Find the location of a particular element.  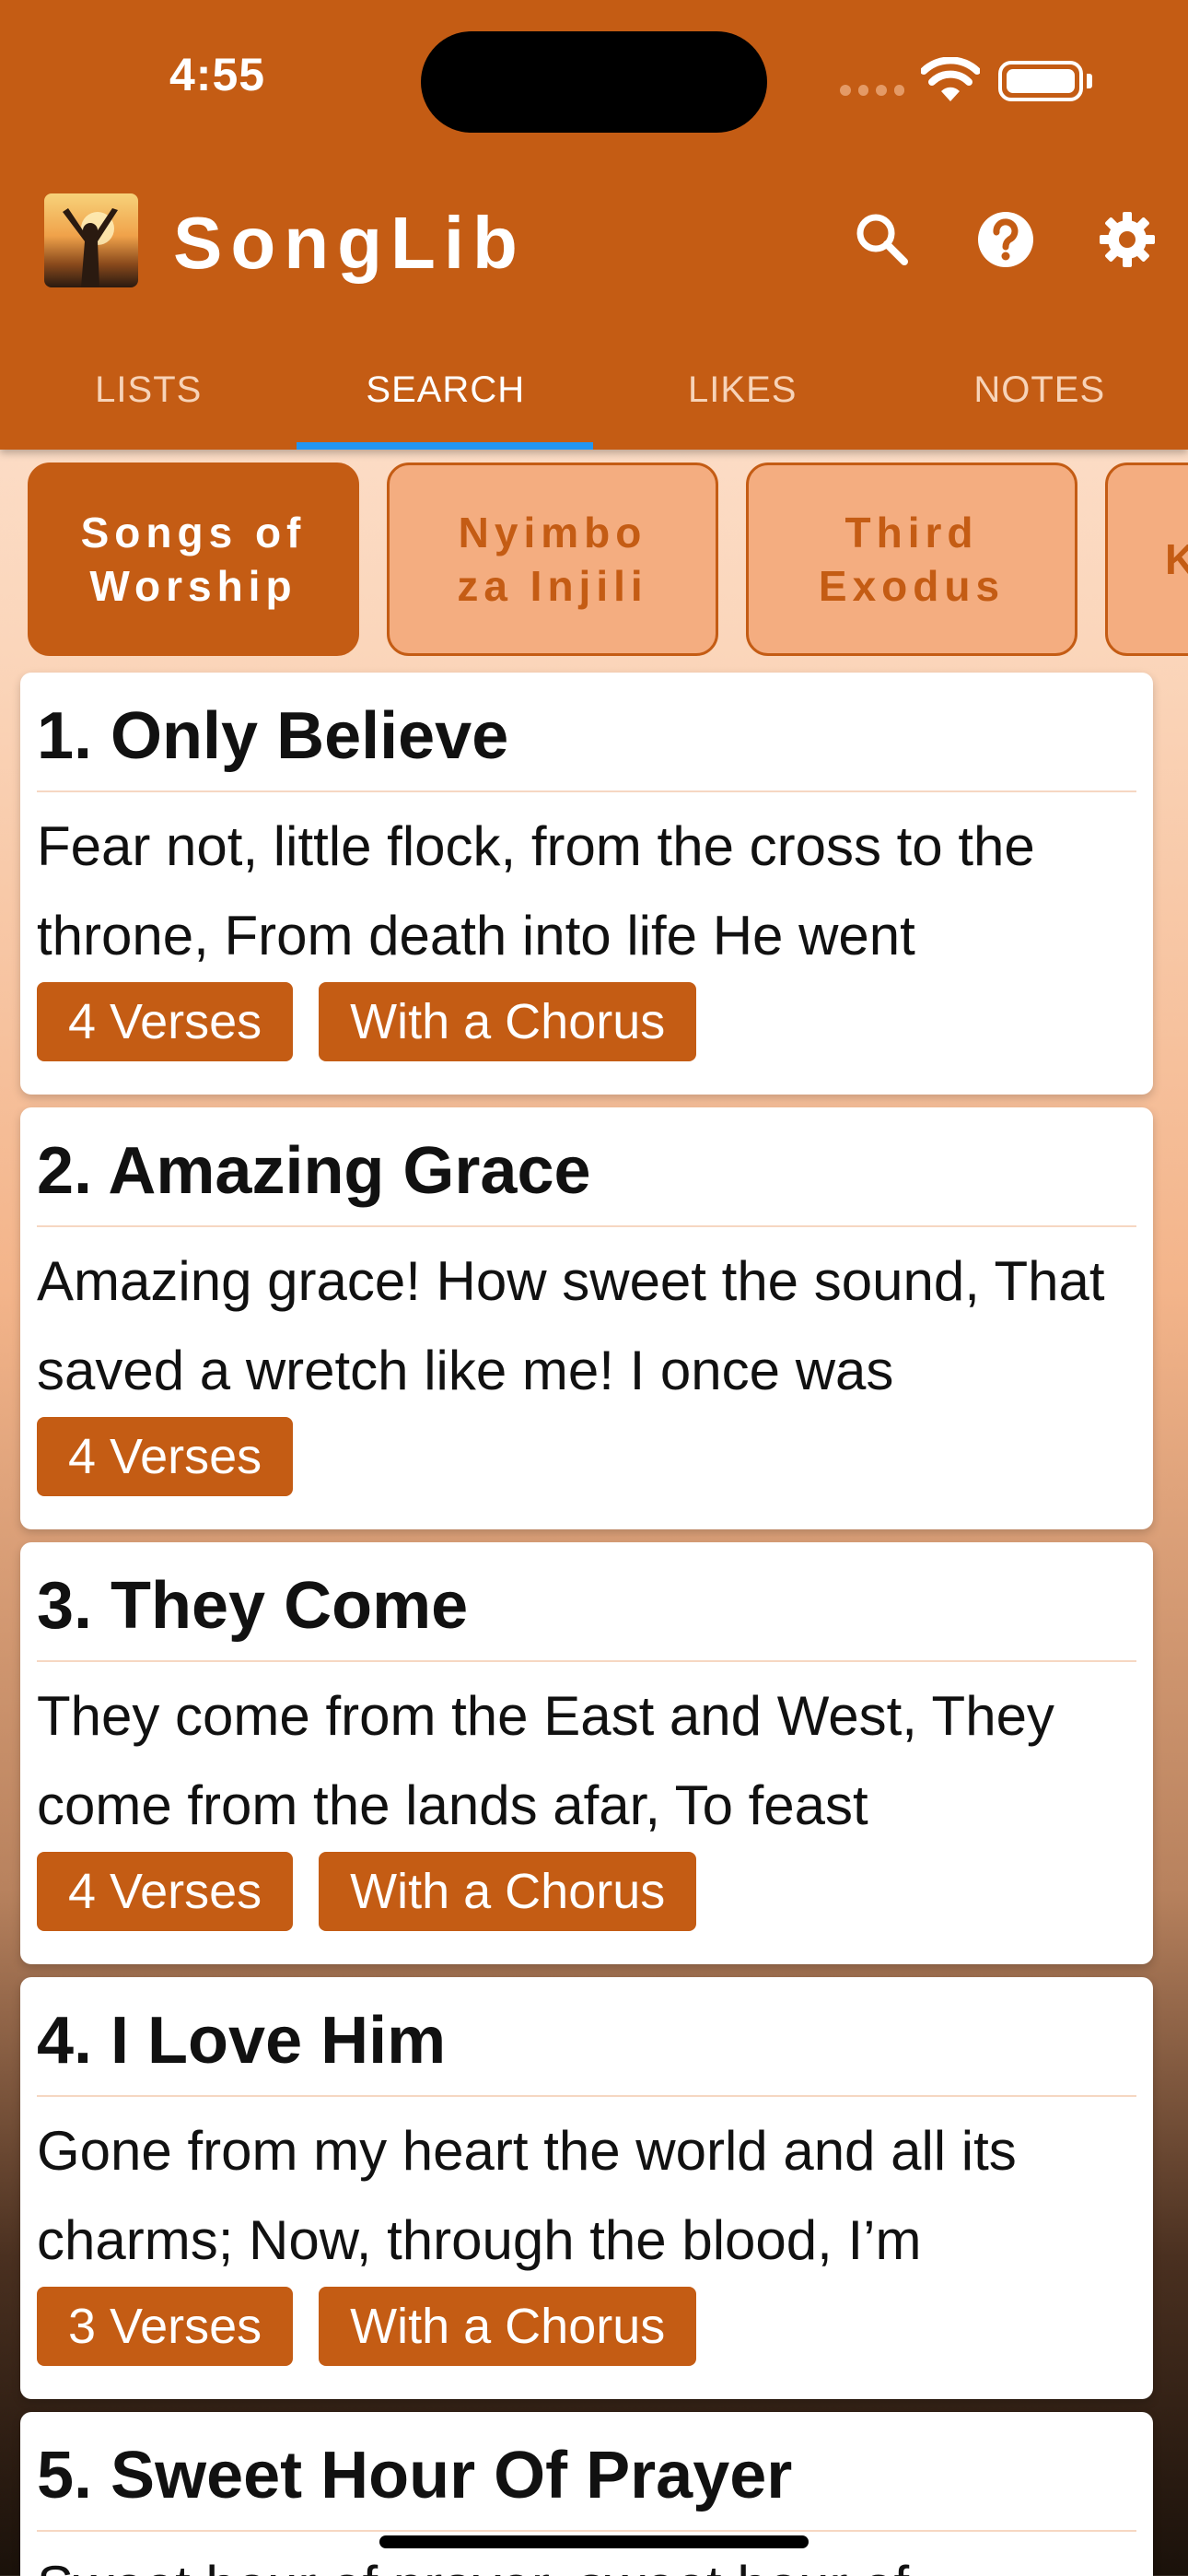

tab-bar: LISTS SEARCH LIKES NOTES is located at coordinates (594, 395).